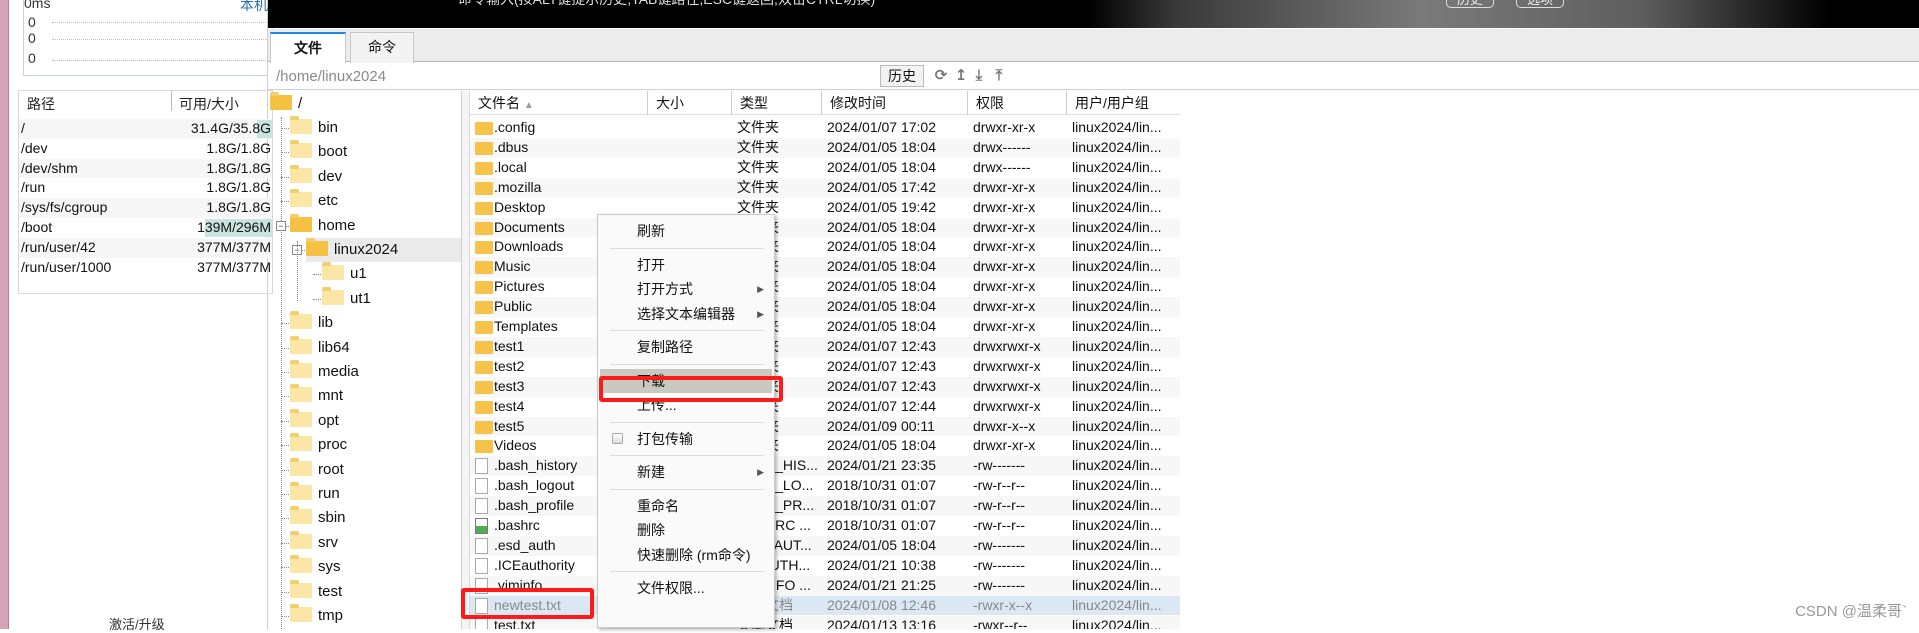 This screenshot has height=633, width=1919. I want to click on disk-row: /run/user/42 377M/377M, so click(145, 247).